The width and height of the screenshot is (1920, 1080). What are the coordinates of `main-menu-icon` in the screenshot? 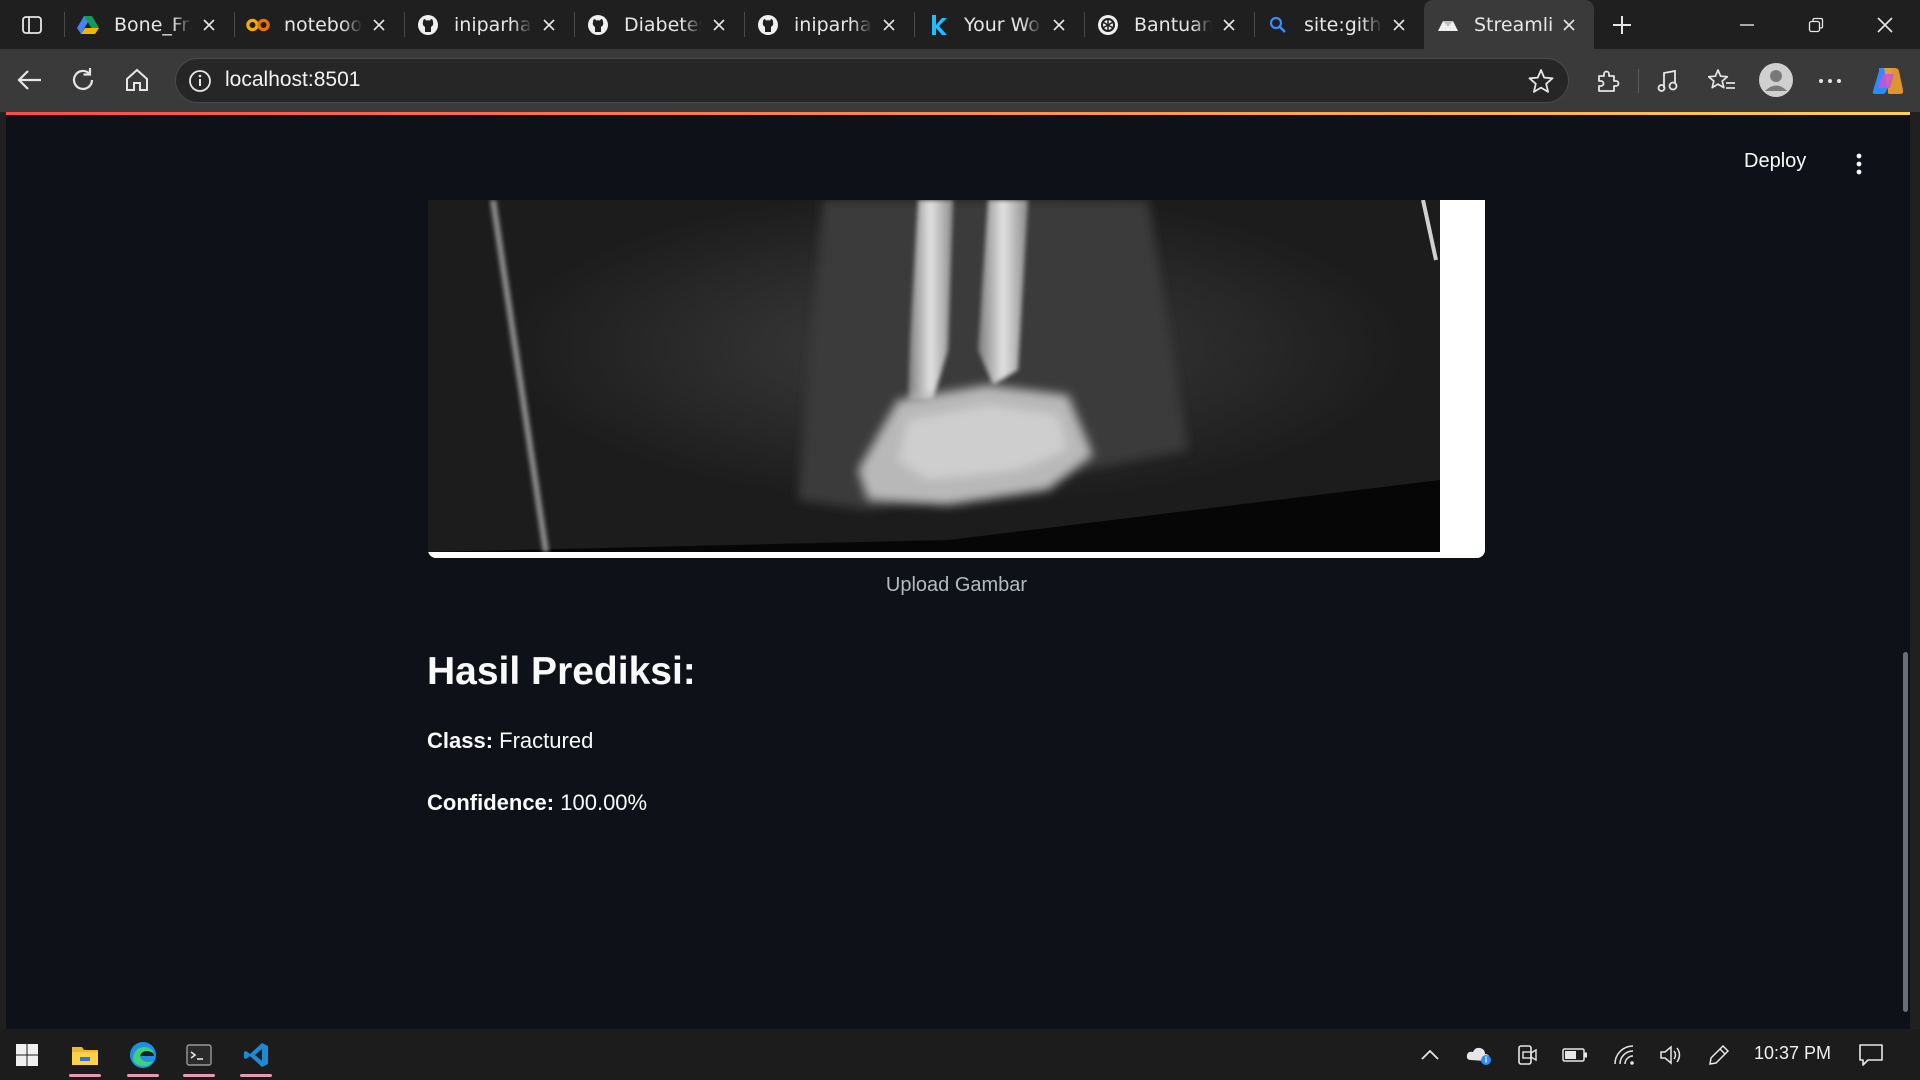 It's located at (1859, 164).